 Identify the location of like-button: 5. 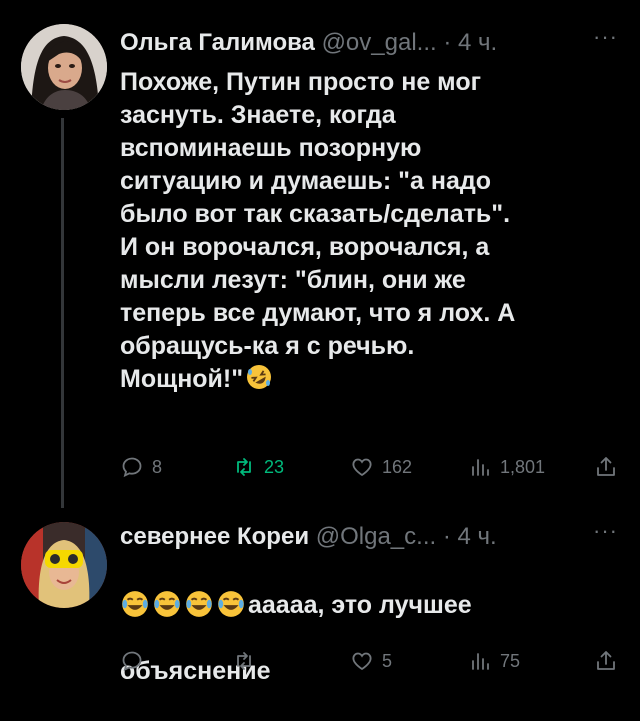
(371, 661).